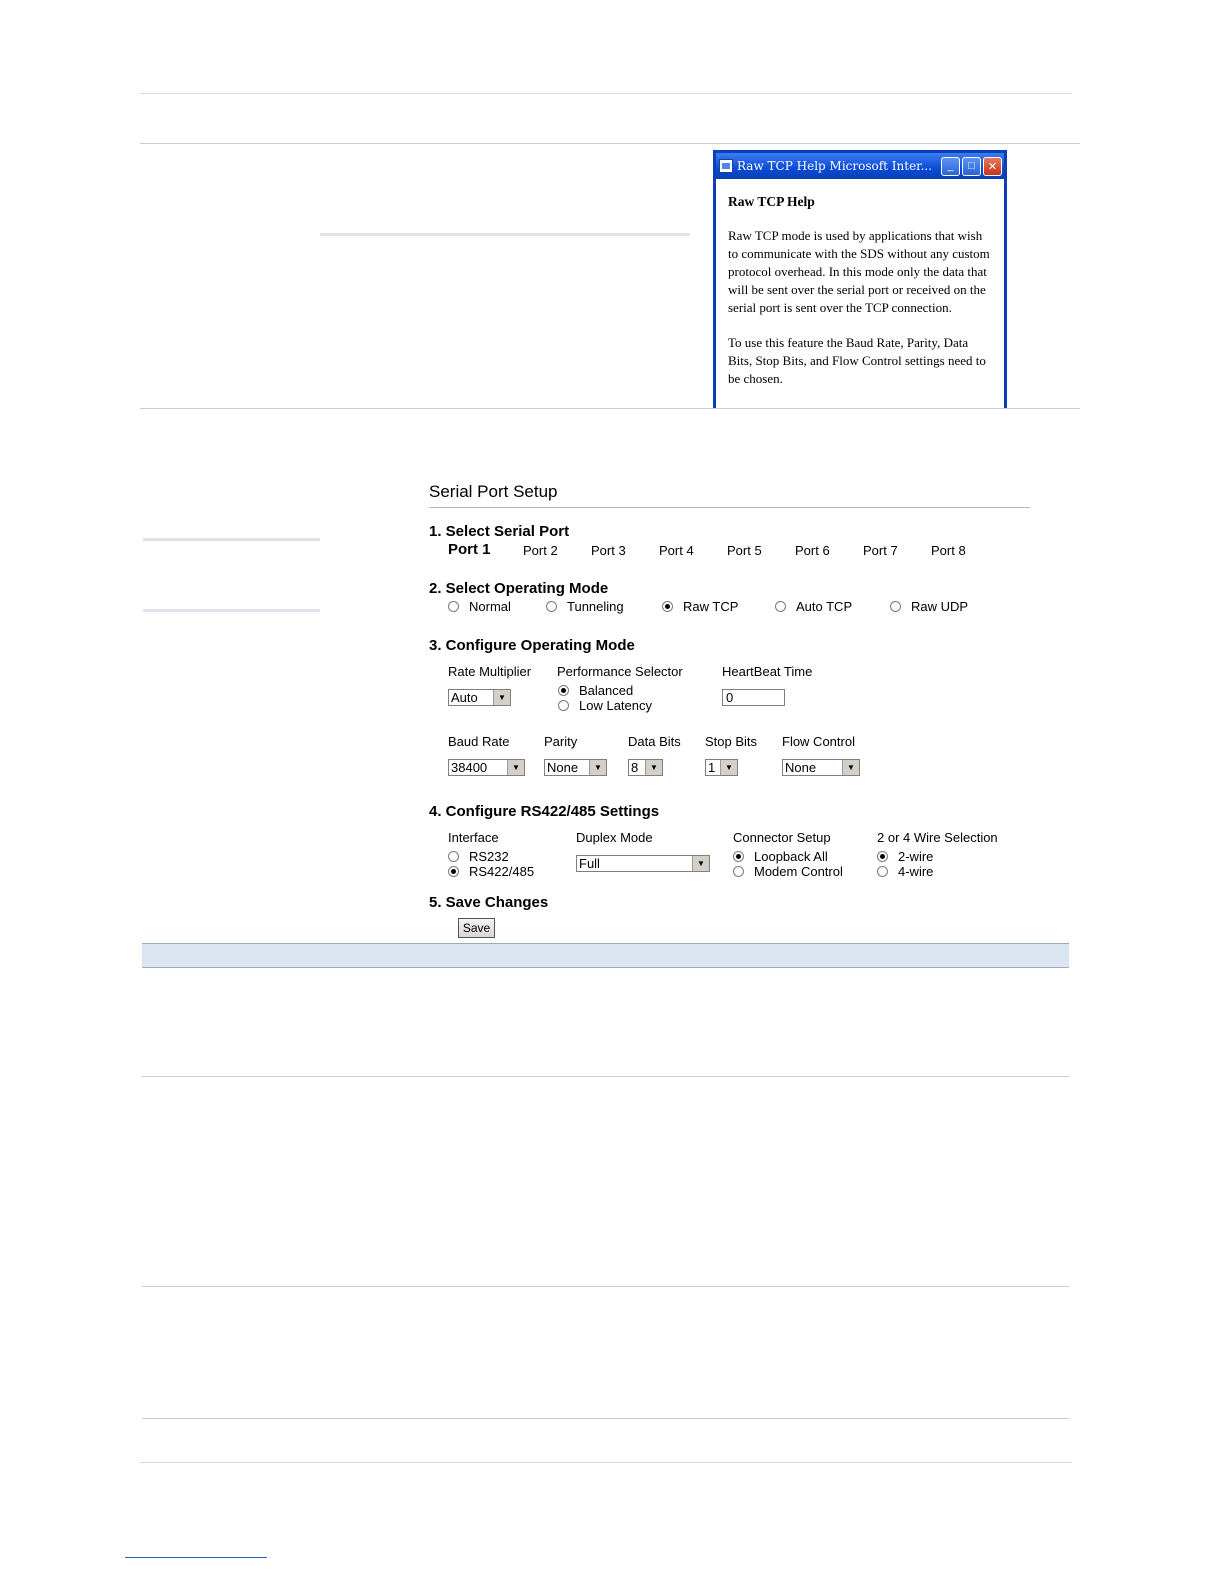  Describe the element at coordinates (753, 697) in the screenshot. I see `heartbeat-input: 0` at that location.